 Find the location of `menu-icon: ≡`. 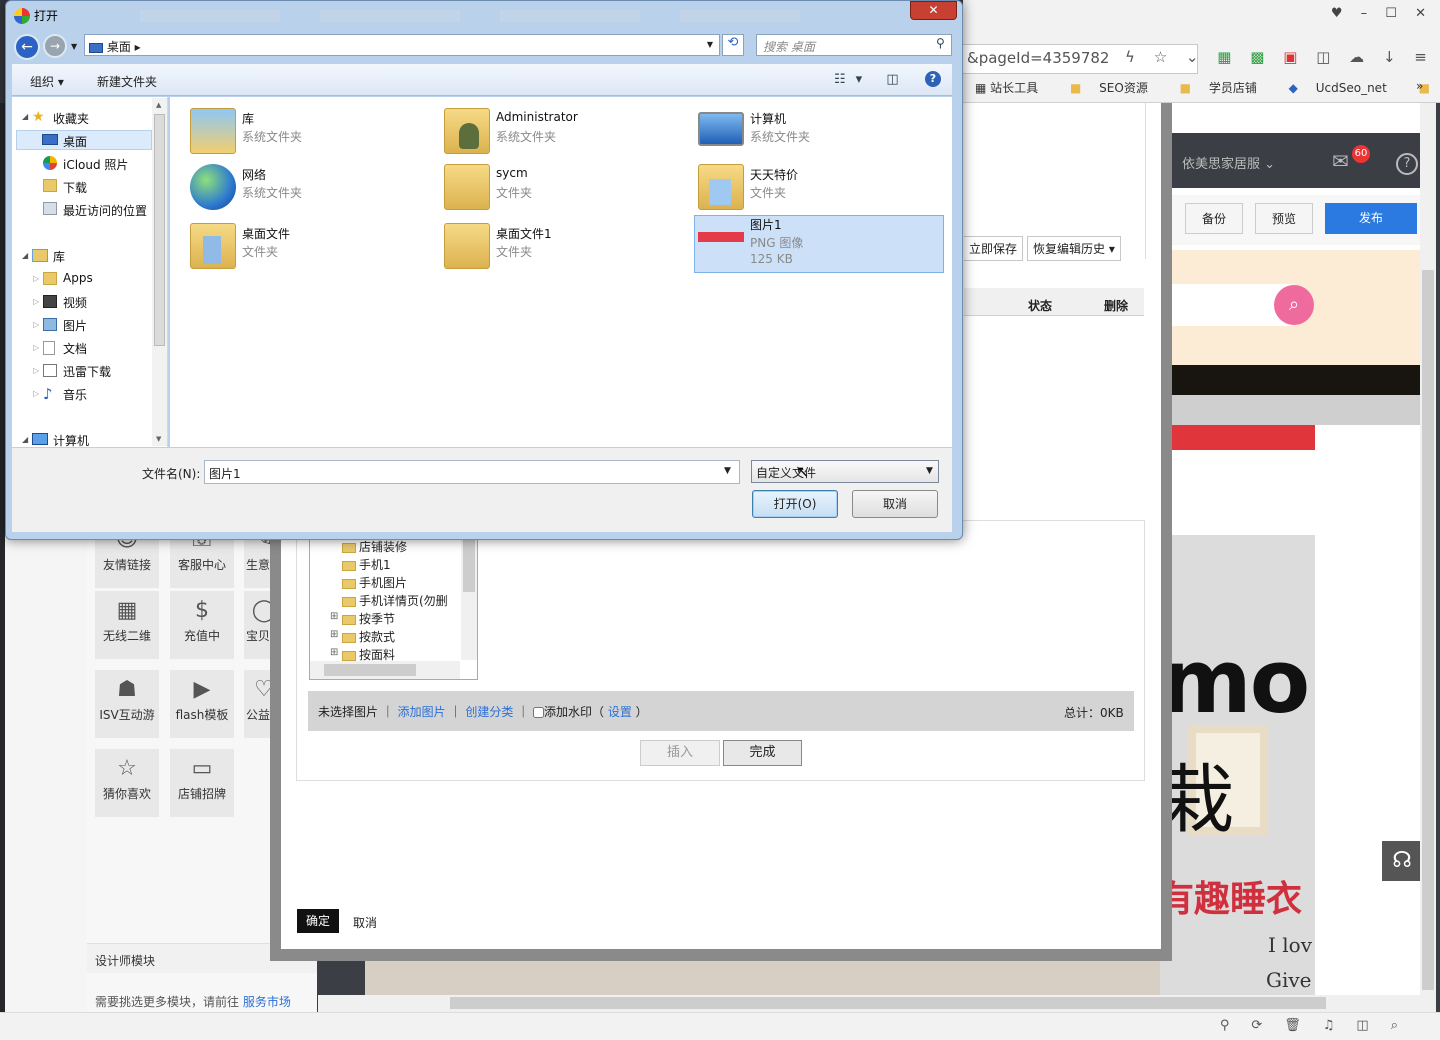

menu-icon: ≡ is located at coordinates (1424, 57).